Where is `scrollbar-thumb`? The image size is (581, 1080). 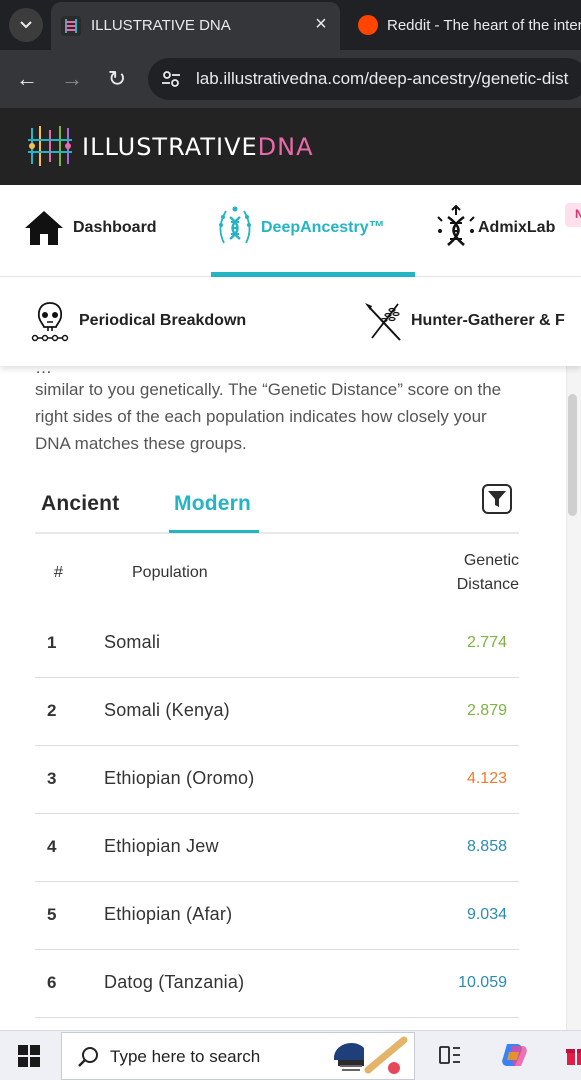 scrollbar-thumb is located at coordinates (572, 455).